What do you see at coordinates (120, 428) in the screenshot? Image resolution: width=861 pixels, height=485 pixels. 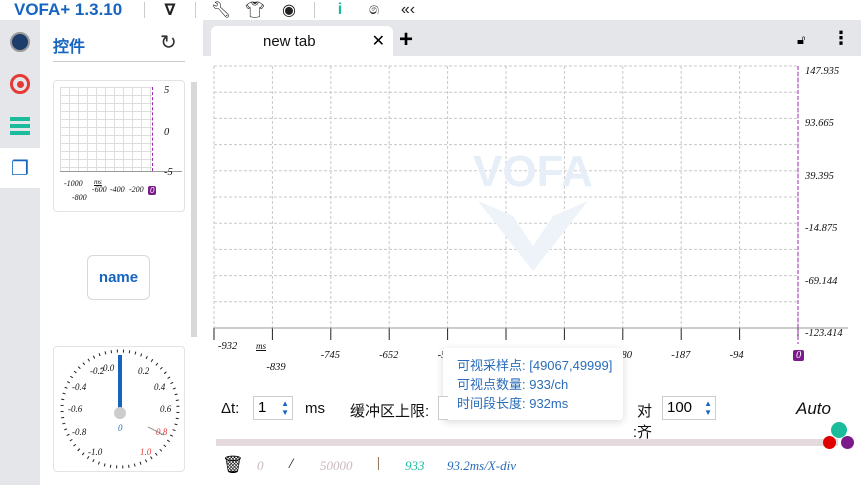 I see `gauge-value: 0` at bounding box center [120, 428].